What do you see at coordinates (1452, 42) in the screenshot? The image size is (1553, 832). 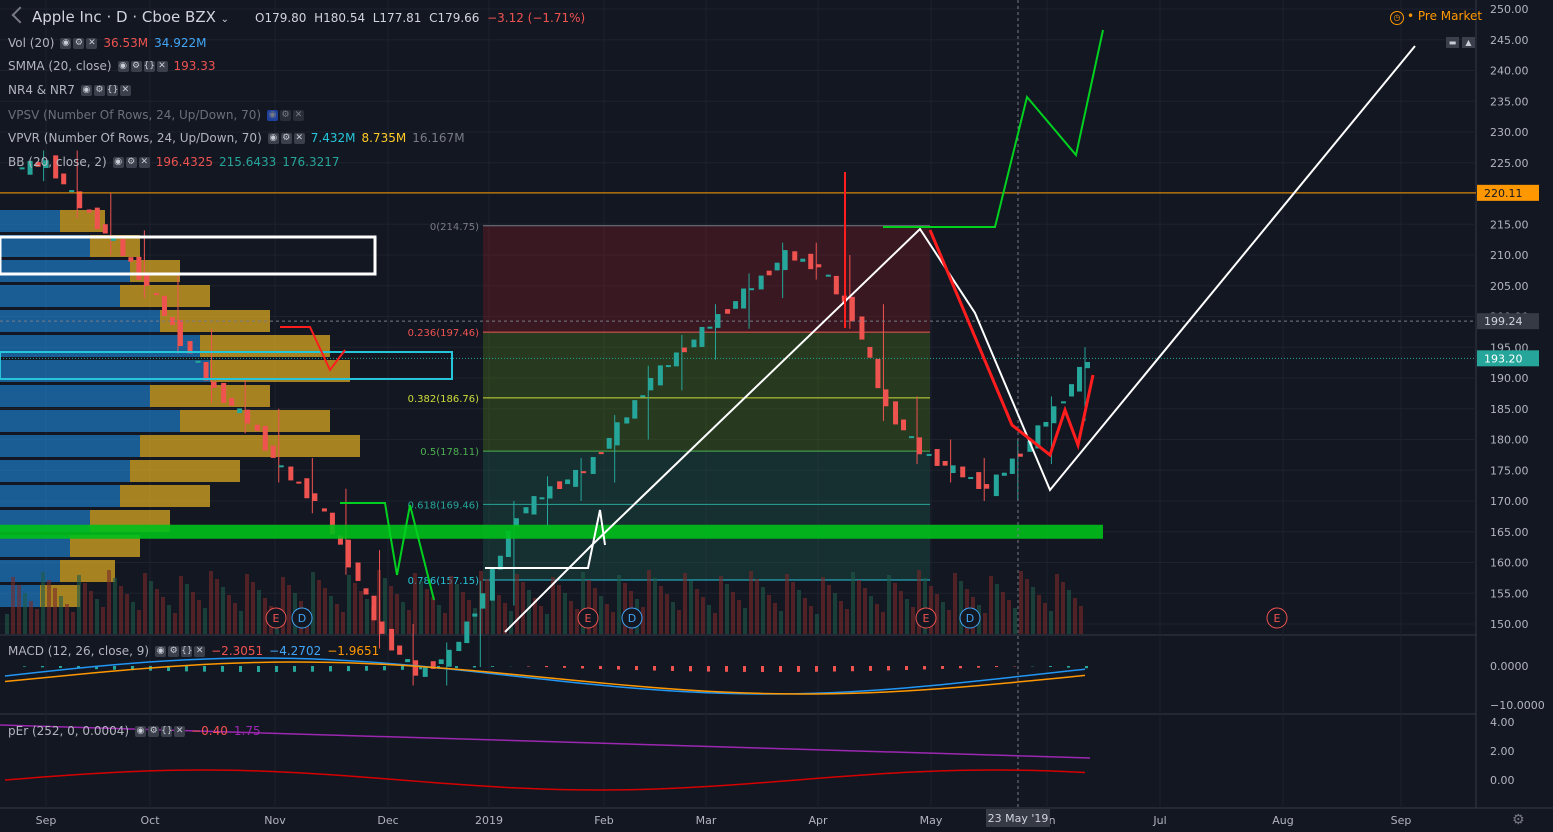 I see `collapse-icon: ▬` at bounding box center [1452, 42].